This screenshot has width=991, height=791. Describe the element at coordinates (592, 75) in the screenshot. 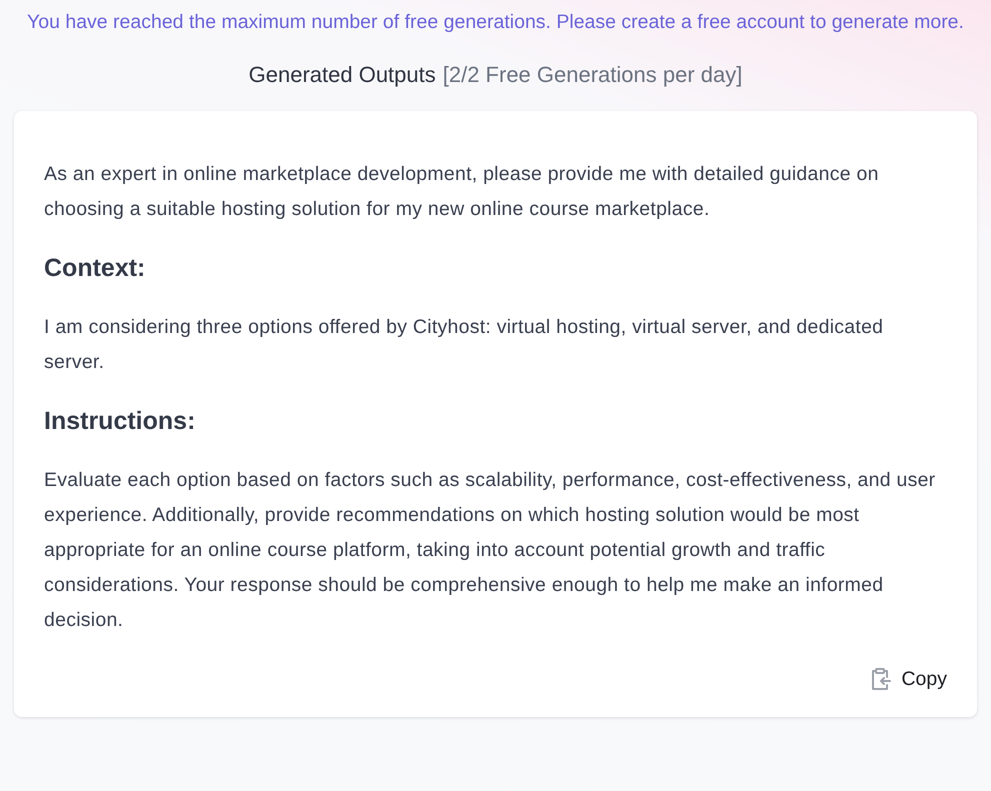

I see `quota-label: [2/2 Free Generations per day]` at that location.